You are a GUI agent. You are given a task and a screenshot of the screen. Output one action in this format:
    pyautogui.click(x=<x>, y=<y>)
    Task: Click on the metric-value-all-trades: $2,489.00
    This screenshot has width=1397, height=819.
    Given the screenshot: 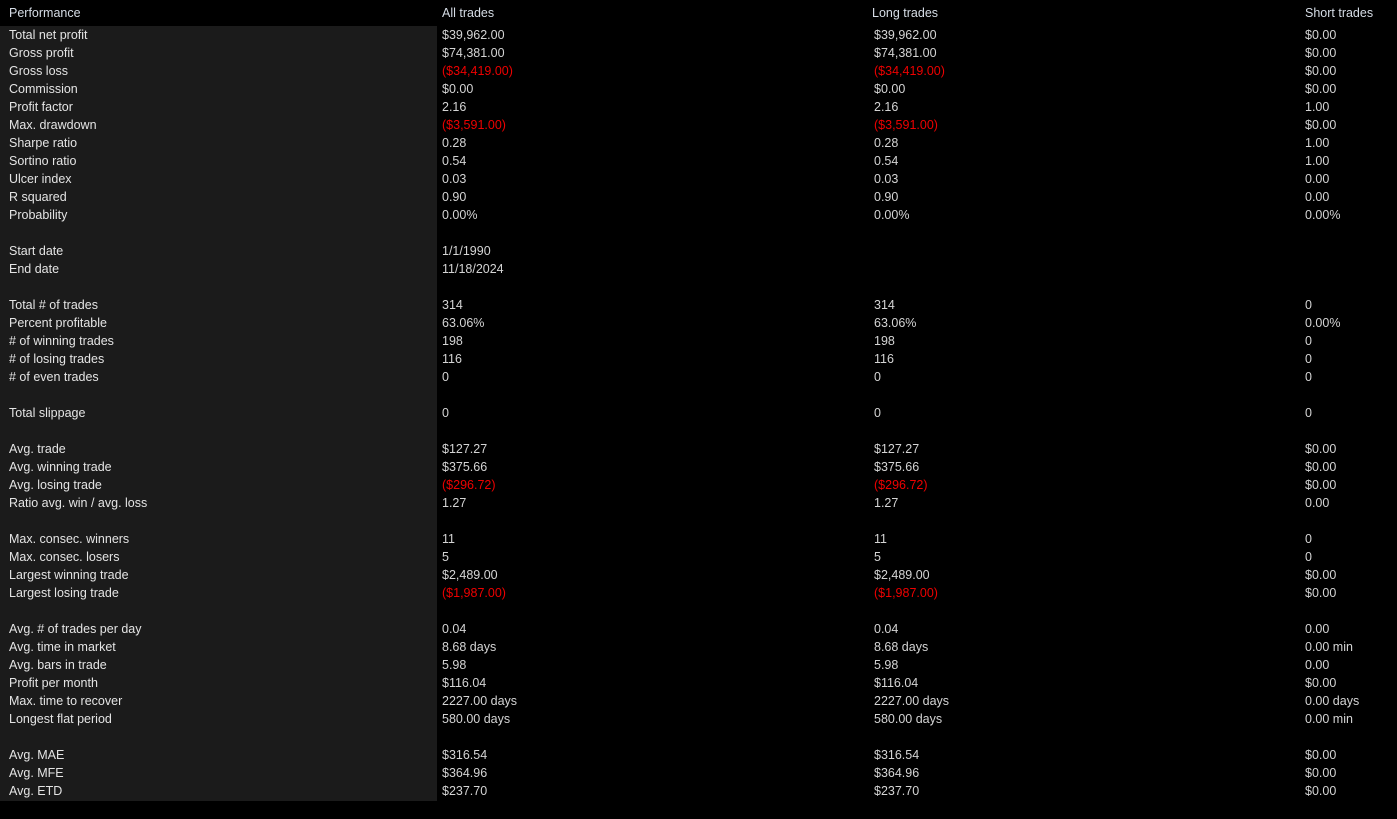 What is the action you would take?
    pyautogui.click(x=470, y=575)
    